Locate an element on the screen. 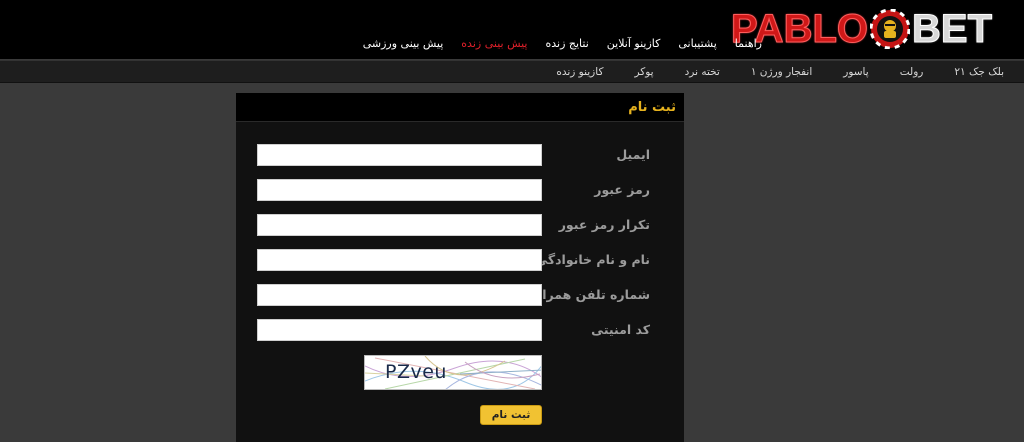  form-row-password: رمز عبور is located at coordinates (460, 190).